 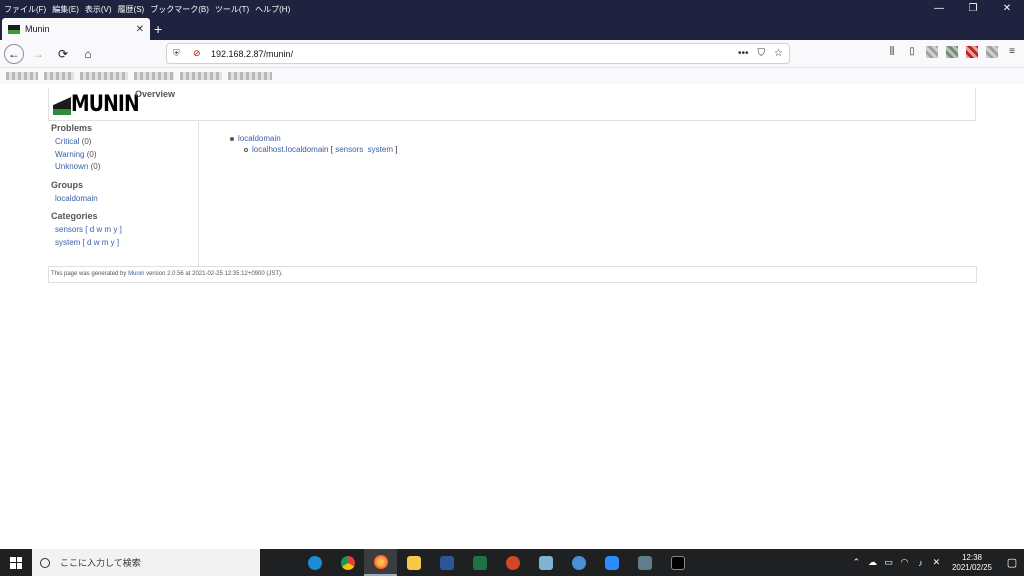 I want to click on chrome-app, so click(x=347, y=562).